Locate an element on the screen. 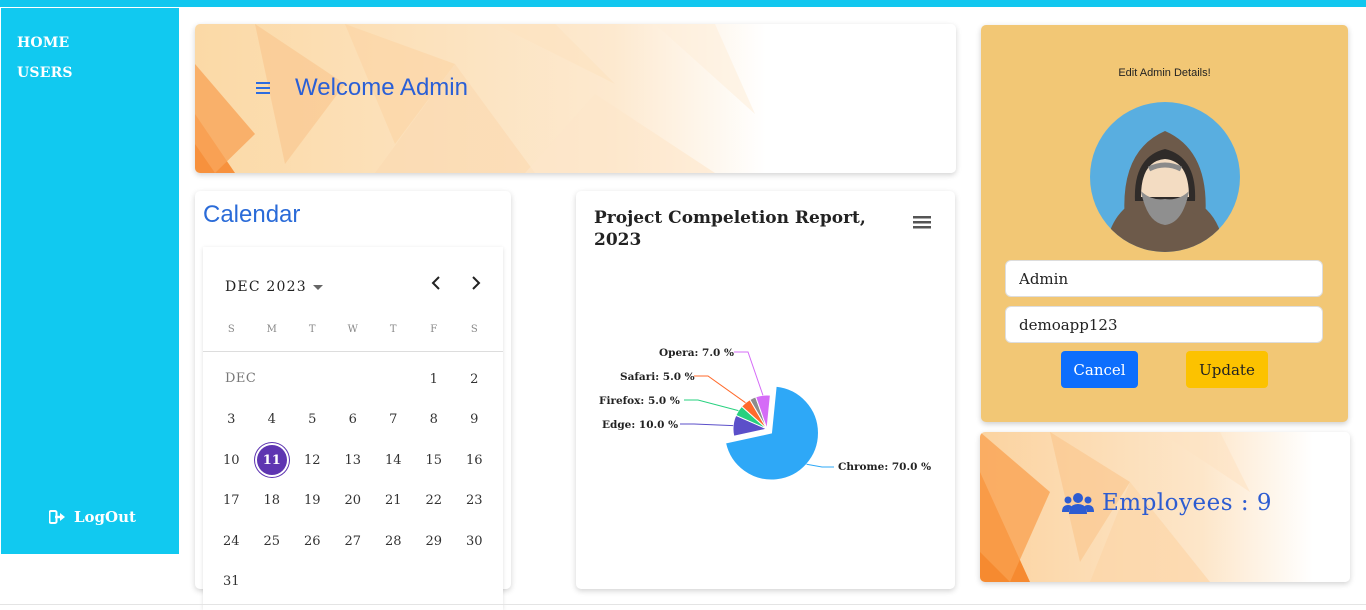  calendar-day: 24 is located at coordinates (231, 541).